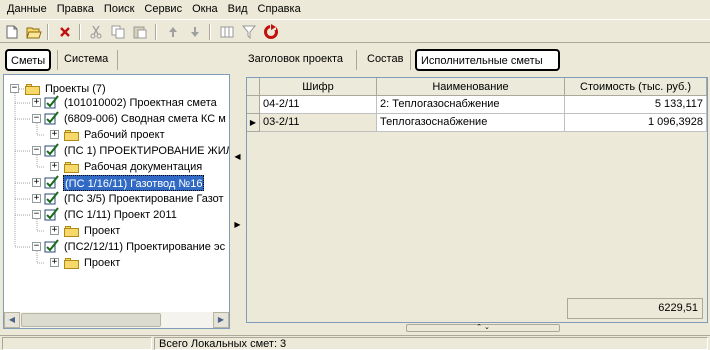 The height and width of the screenshot is (350, 710). What do you see at coordinates (295, 60) in the screenshot?
I see `tab-project-header: Заголовок проекта` at bounding box center [295, 60].